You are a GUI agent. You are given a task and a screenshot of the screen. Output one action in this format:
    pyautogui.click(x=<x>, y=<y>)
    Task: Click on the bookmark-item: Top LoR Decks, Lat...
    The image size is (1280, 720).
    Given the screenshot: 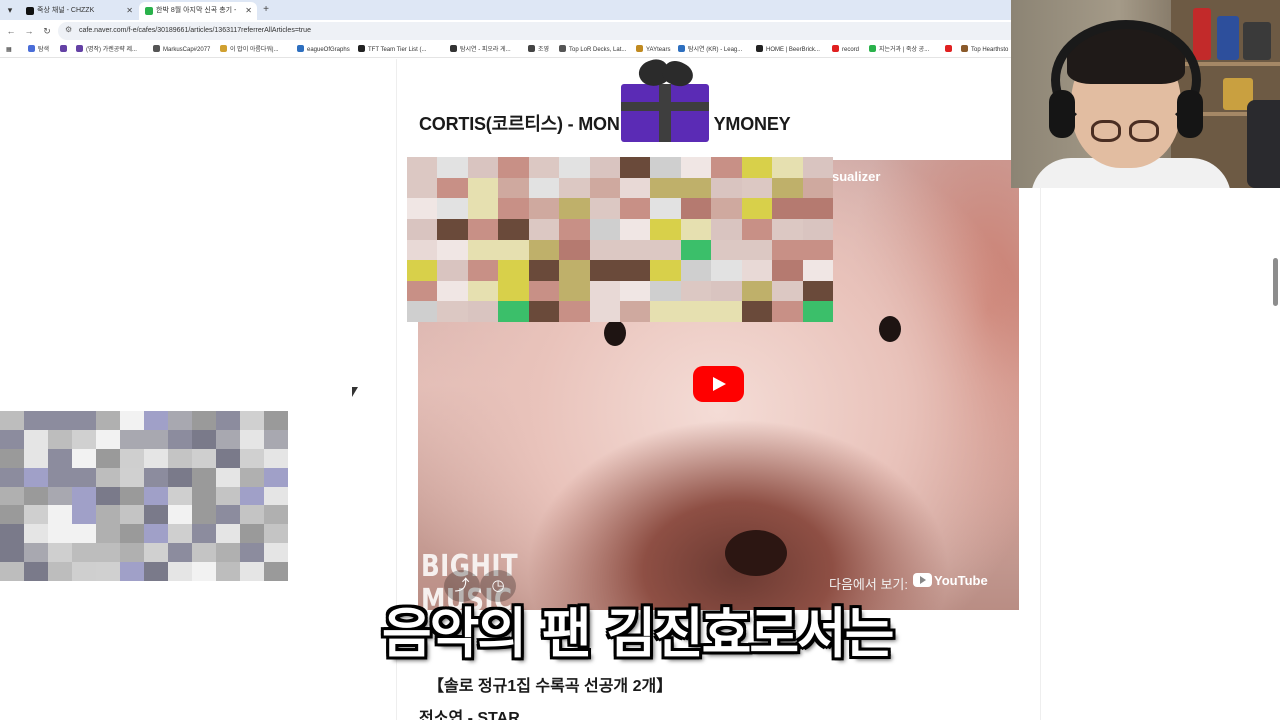 What is the action you would take?
    pyautogui.click(x=592, y=50)
    